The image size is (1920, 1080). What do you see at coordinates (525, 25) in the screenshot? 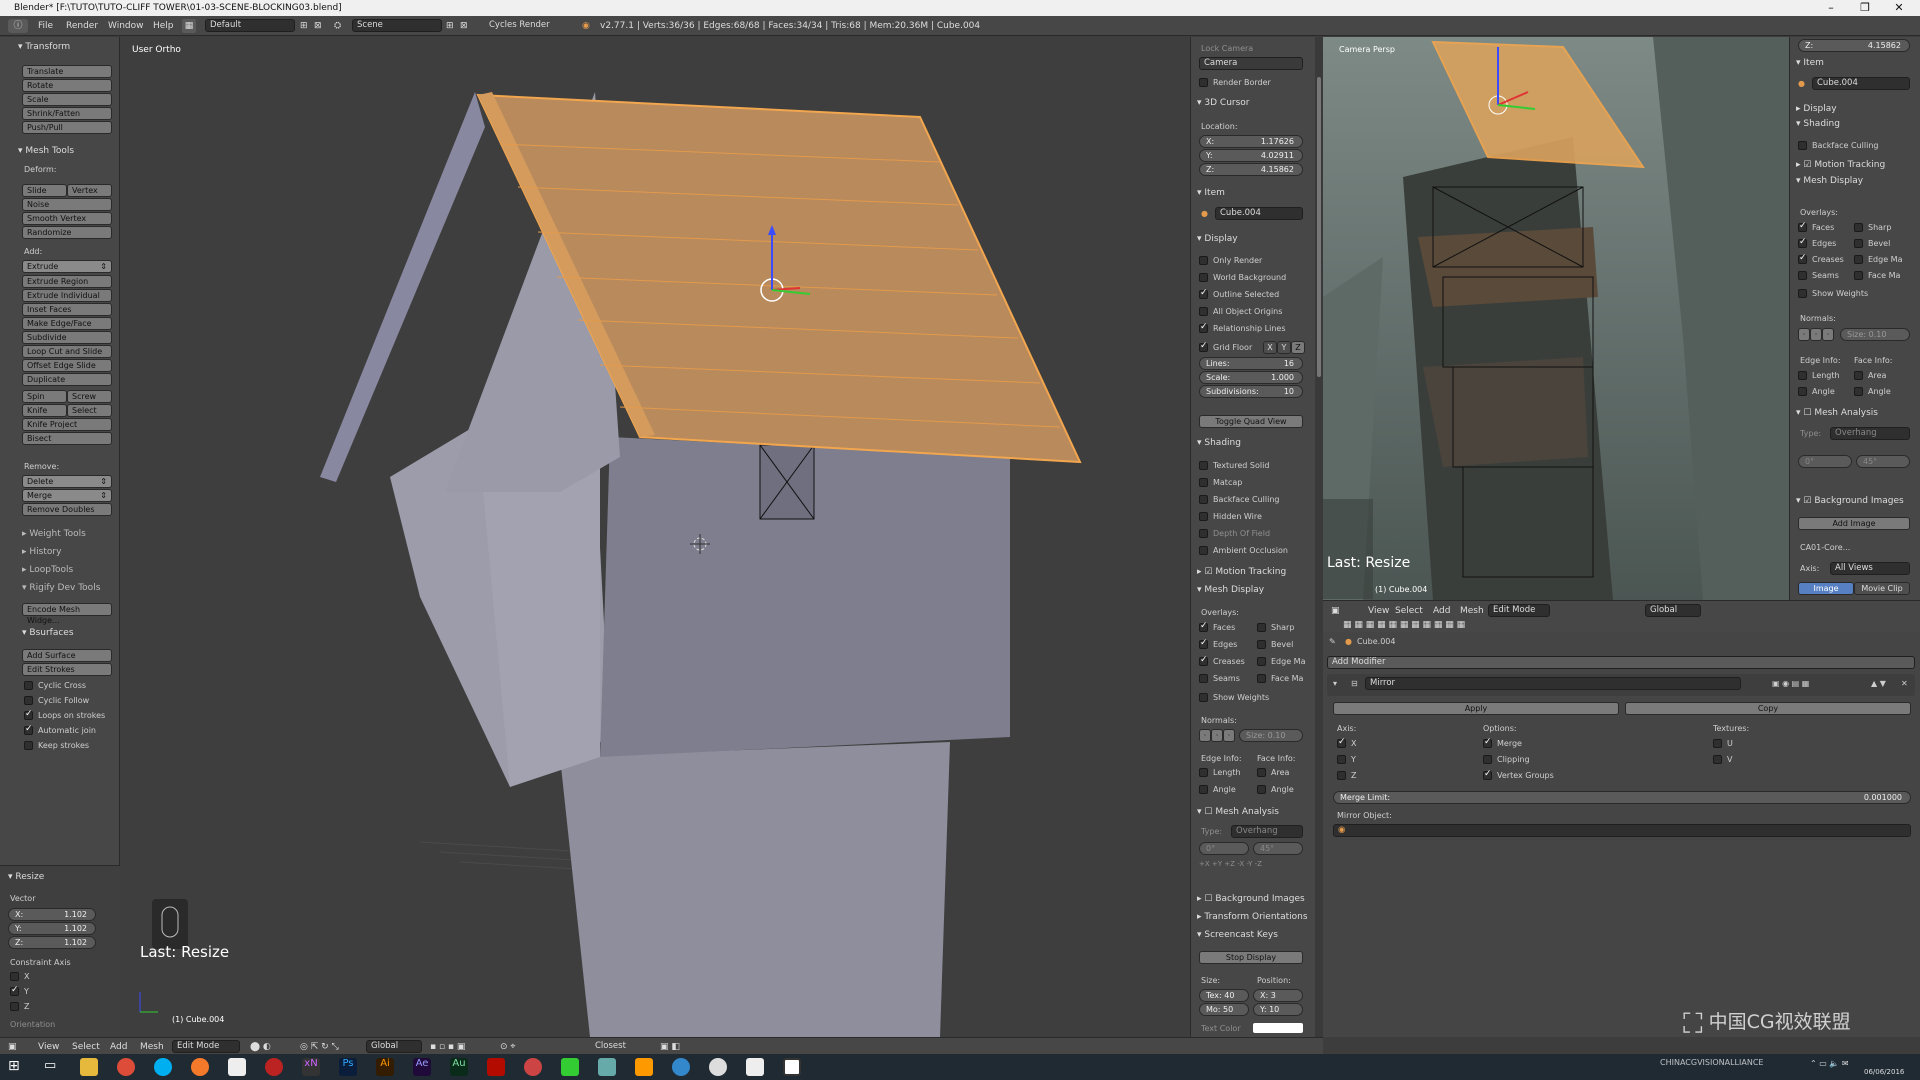
I see `render-engine-selector: Cycles Render` at bounding box center [525, 25].